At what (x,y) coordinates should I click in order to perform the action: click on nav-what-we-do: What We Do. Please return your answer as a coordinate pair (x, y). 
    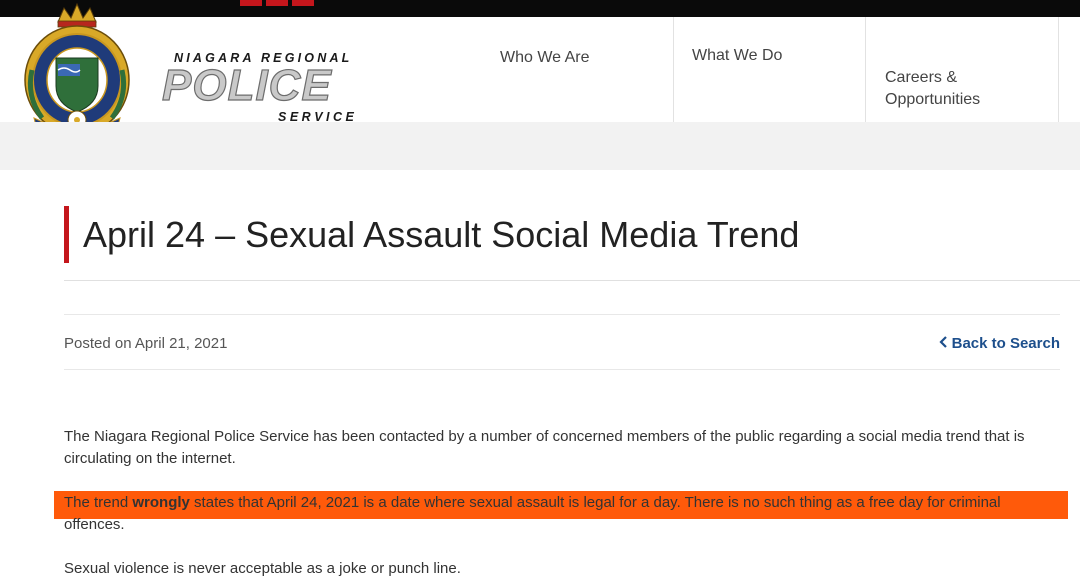
    Looking at the image, I should click on (772, 69).